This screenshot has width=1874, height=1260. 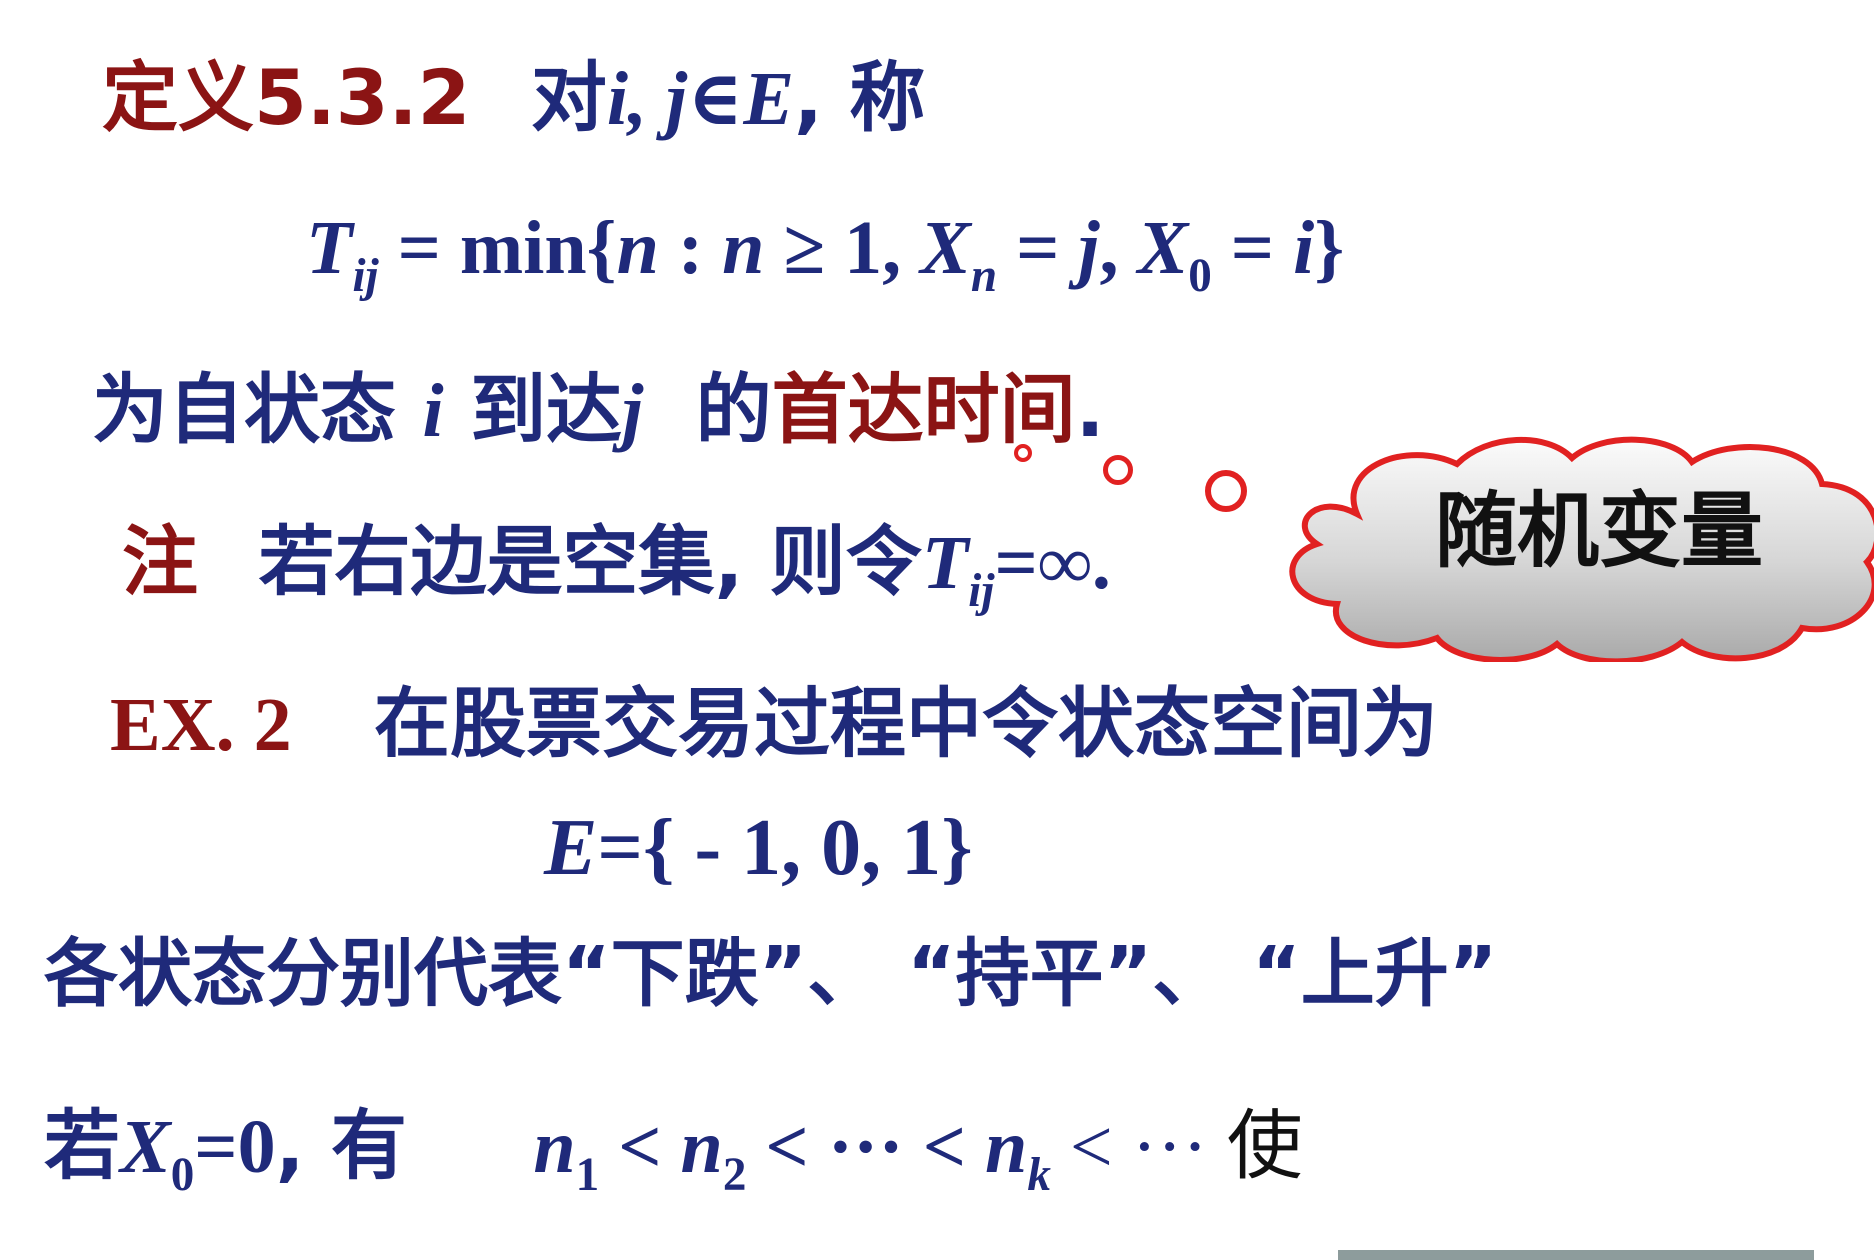 What do you see at coordinates (513, 98) in the screenshot?
I see `definition-line: 定义5.3.2 对i, j∈E, 称` at bounding box center [513, 98].